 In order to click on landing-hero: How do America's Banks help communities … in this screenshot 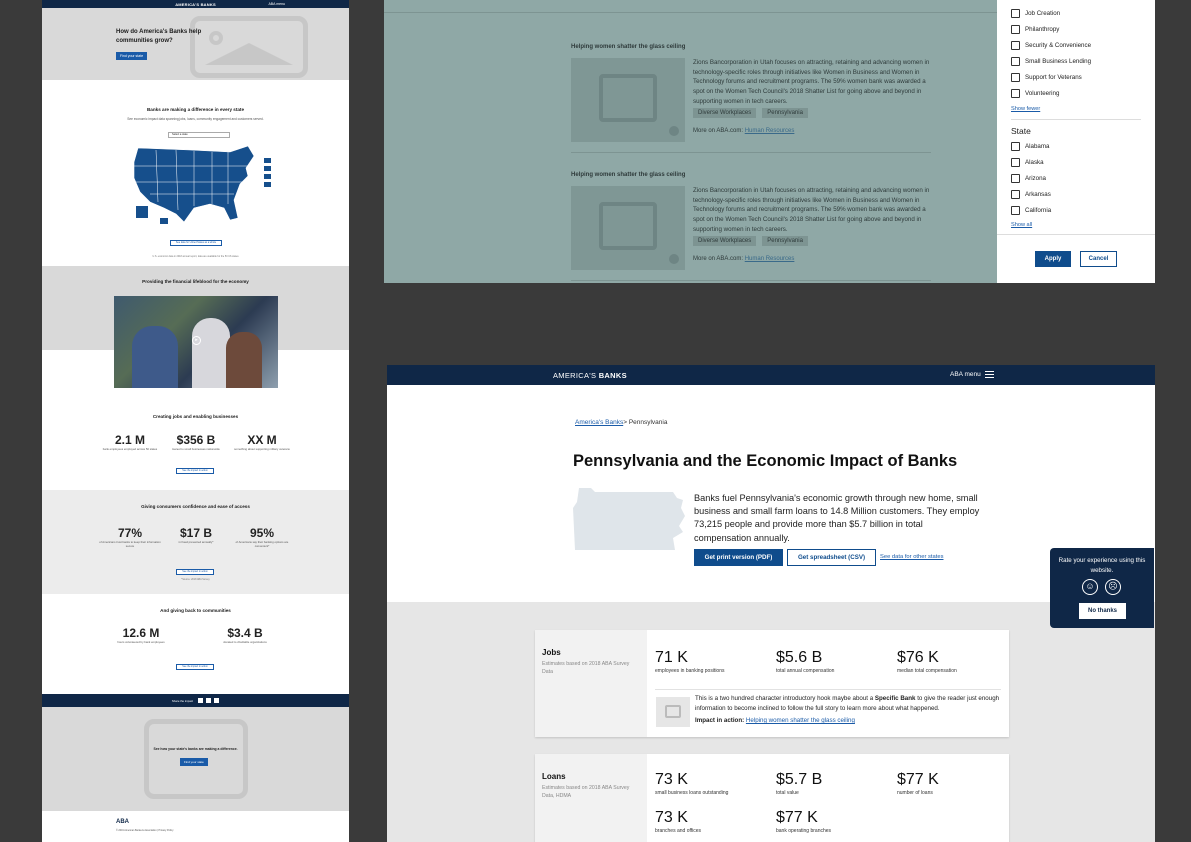, I will do `click(195, 44)`.